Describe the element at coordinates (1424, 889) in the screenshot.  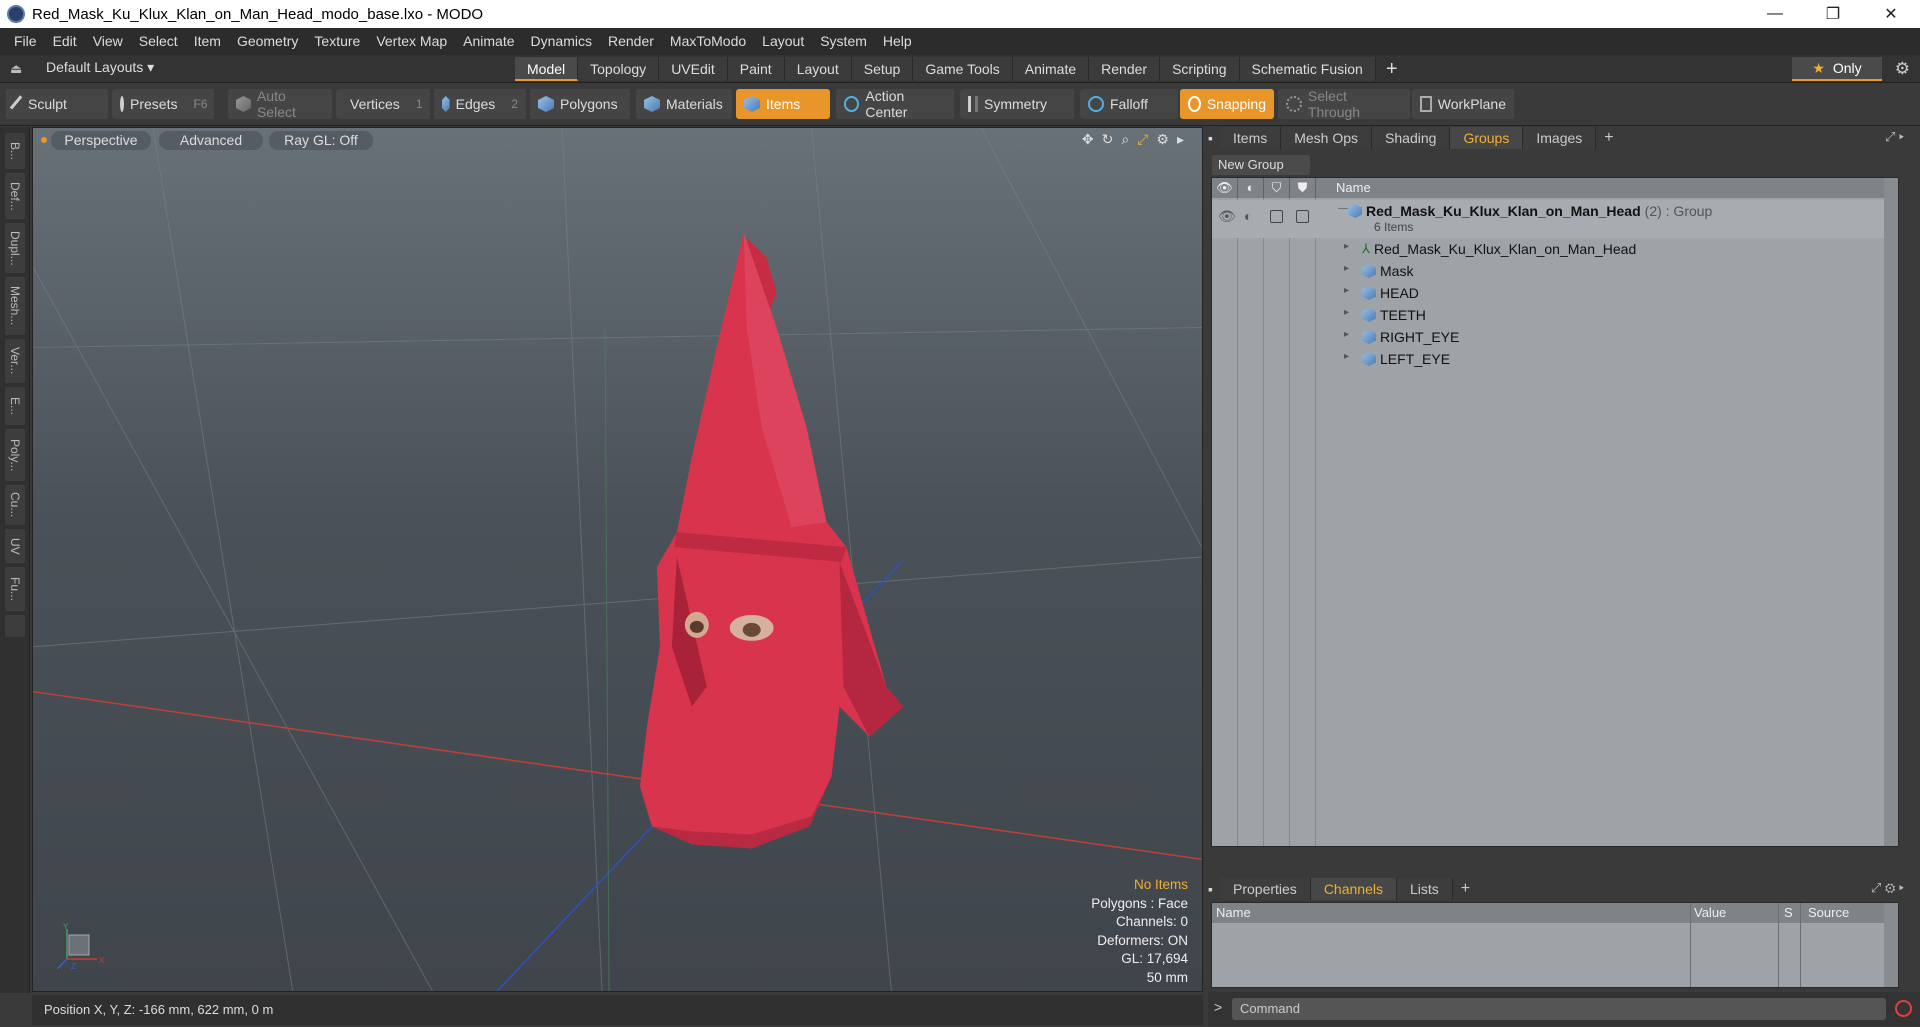
I see `tab-lists: Lists` at that location.